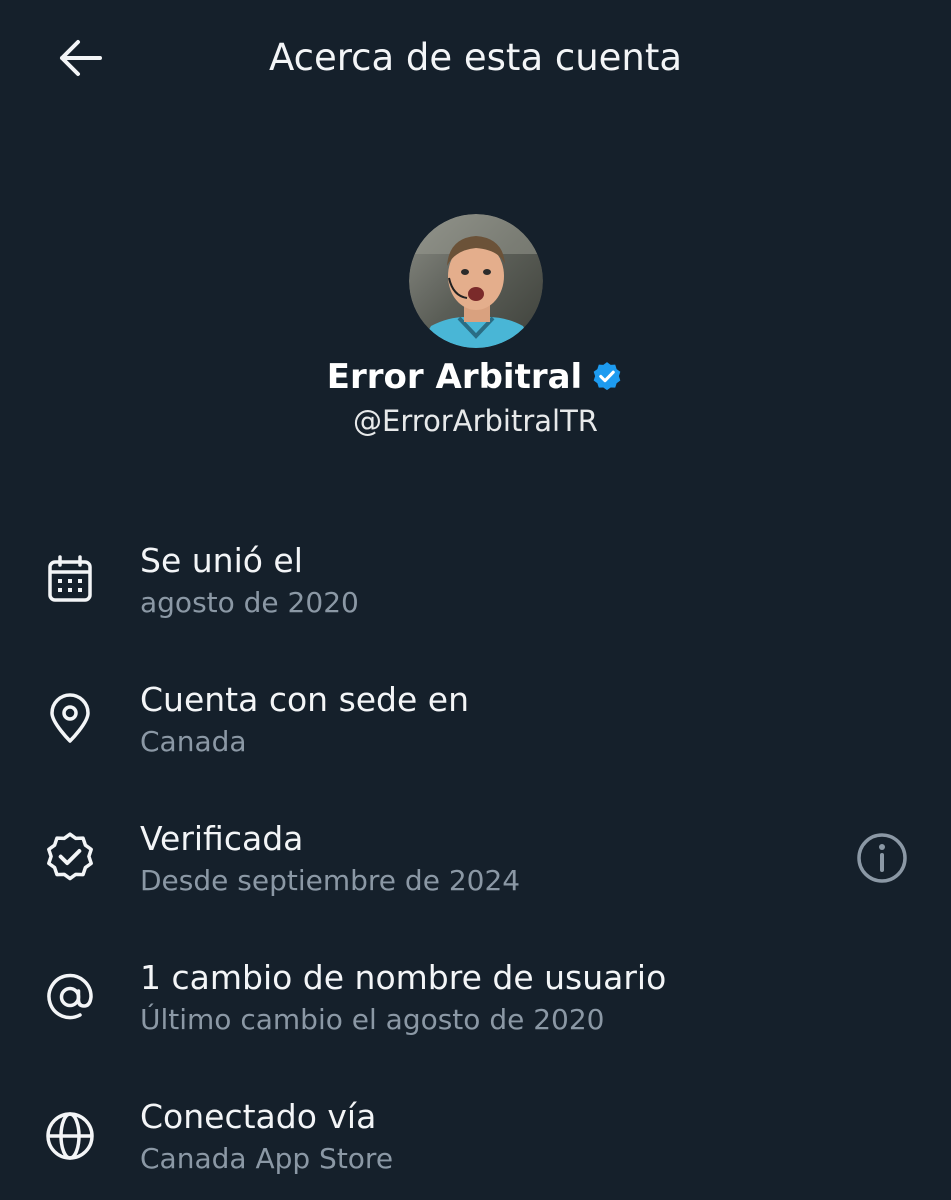 The image size is (951, 1200). I want to click on info-subtitle: agosto de 2020, so click(249, 602).